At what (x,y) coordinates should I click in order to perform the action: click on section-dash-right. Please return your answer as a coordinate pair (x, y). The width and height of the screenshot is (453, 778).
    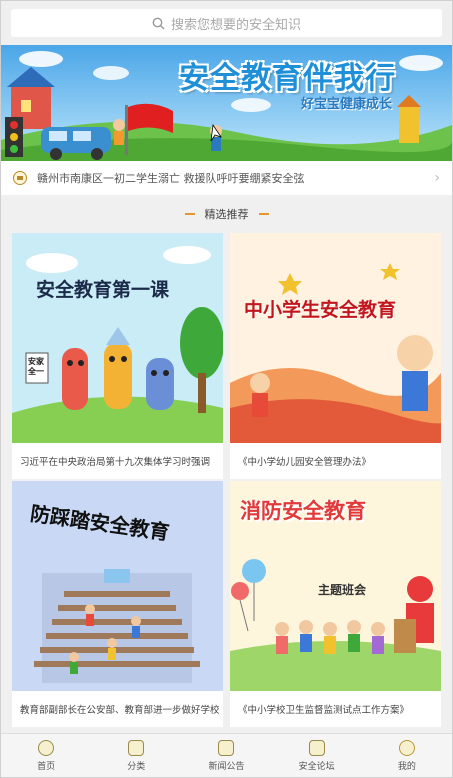
    Looking at the image, I should click on (263, 214).